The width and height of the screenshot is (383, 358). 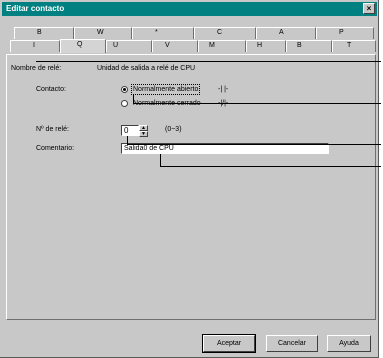 What do you see at coordinates (349, 343) in the screenshot?
I see `help-button: Ayuda` at bounding box center [349, 343].